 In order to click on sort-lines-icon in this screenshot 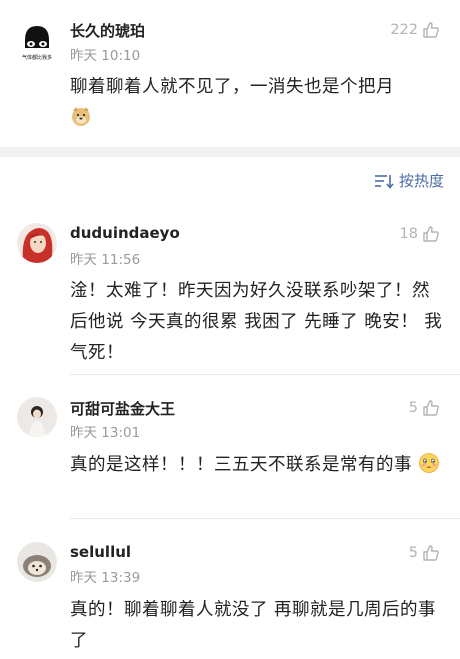, I will do `click(384, 181)`.